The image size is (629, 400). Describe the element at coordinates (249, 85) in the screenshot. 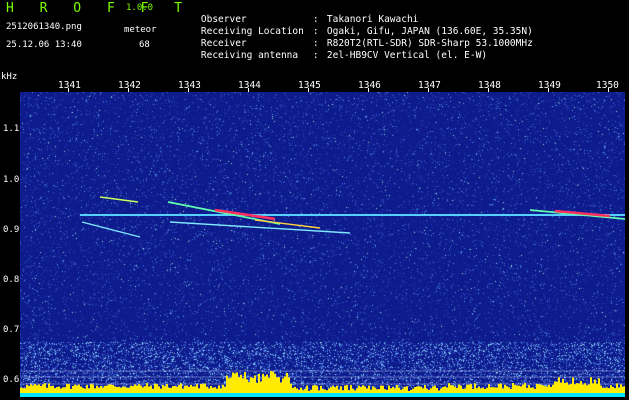

I see `x-tick-label: 1344` at that location.